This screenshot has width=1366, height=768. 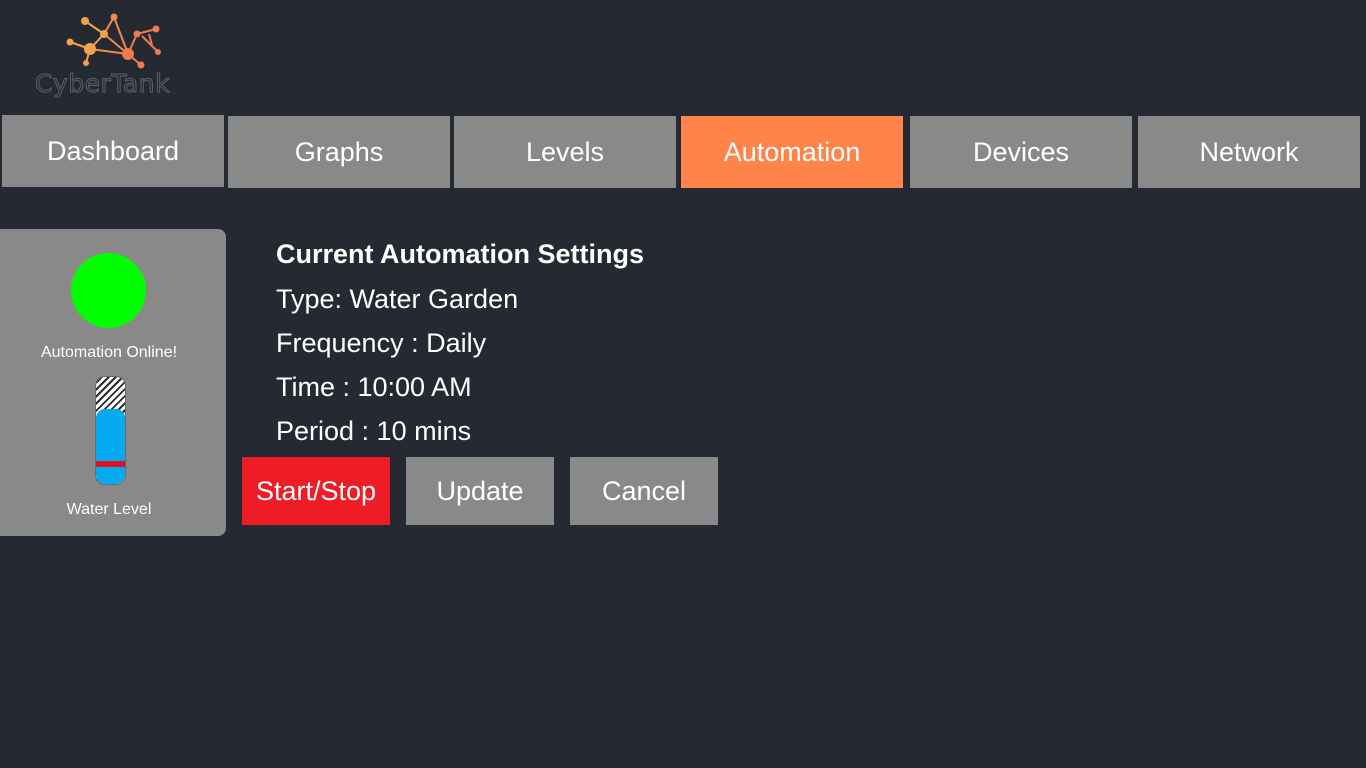 What do you see at coordinates (644, 491) in the screenshot?
I see `cancel-button: Cancel` at bounding box center [644, 491].